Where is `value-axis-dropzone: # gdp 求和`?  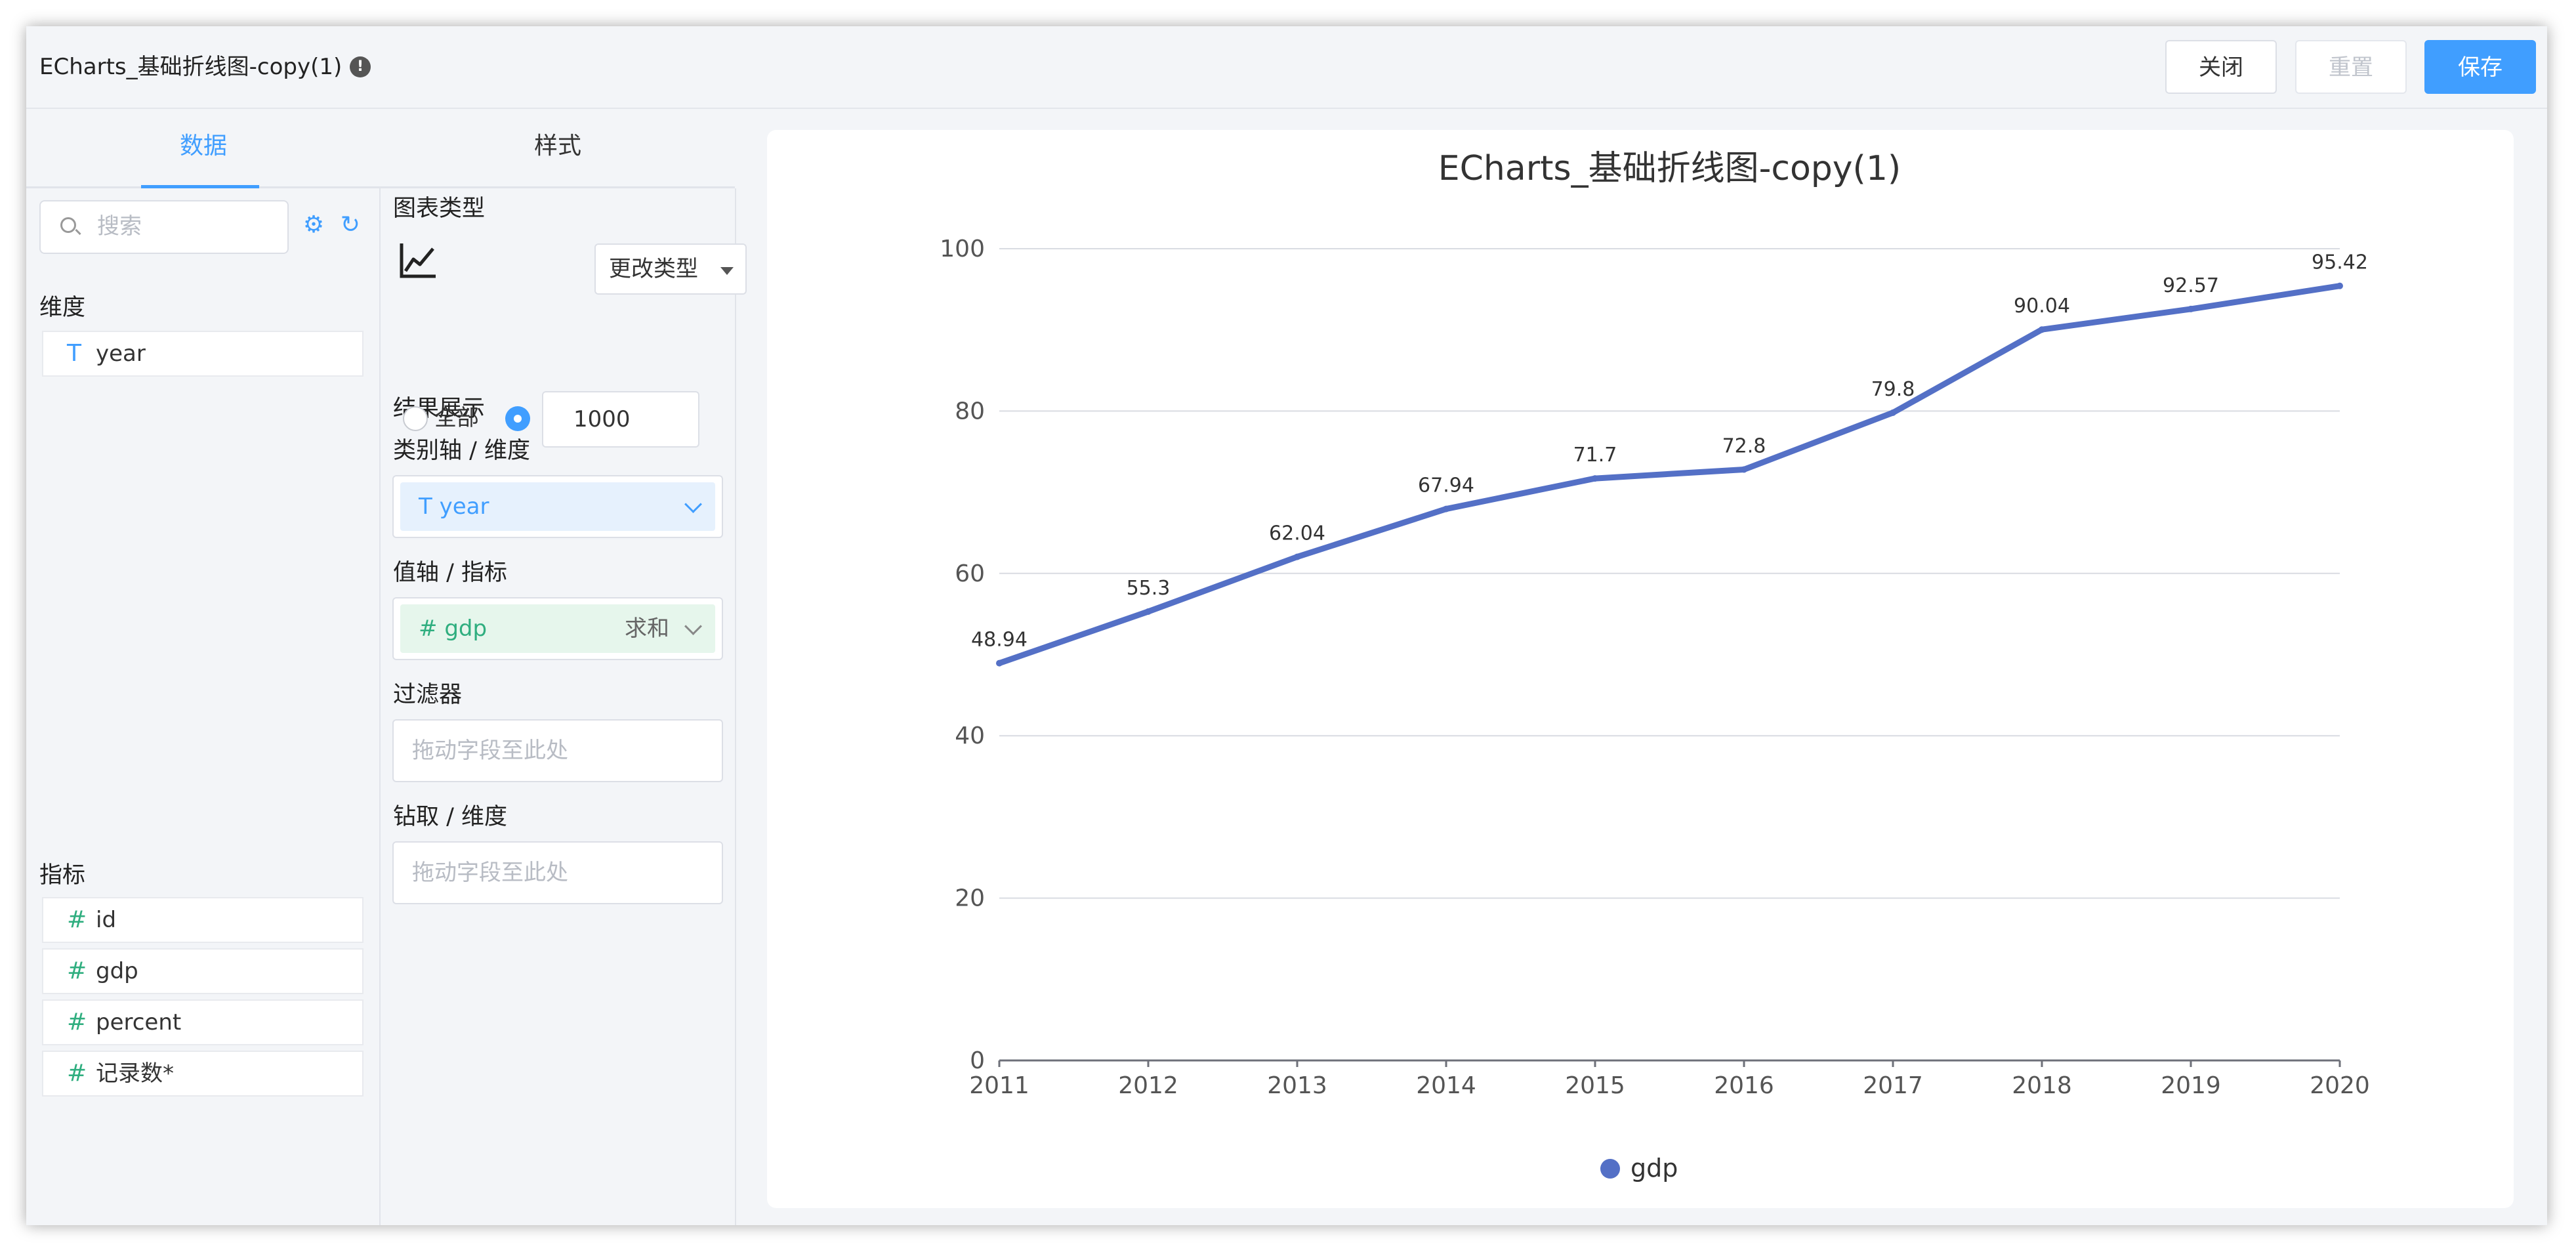 value-axis-dropzone: # gdp 求和 is located at coordinates (557, 628).